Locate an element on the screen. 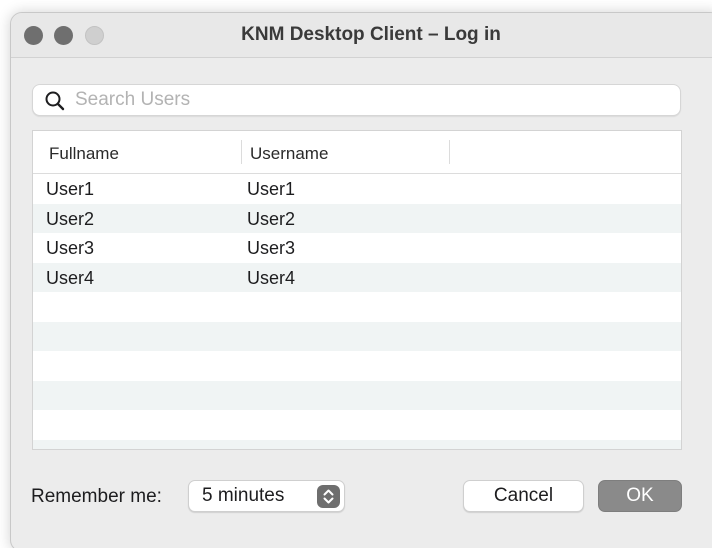 The image size is (712, 548). minimize-window-button is located at coordinates (63, 35).